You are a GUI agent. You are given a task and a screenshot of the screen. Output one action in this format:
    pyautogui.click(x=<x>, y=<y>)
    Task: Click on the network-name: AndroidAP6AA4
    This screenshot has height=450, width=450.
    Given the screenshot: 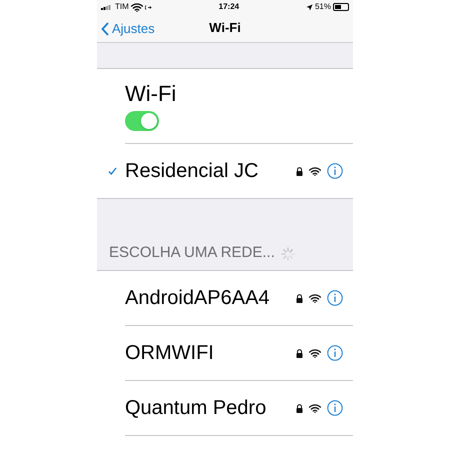 What is the action you would take?
    pyautogui.click(x=198, y=298)
    